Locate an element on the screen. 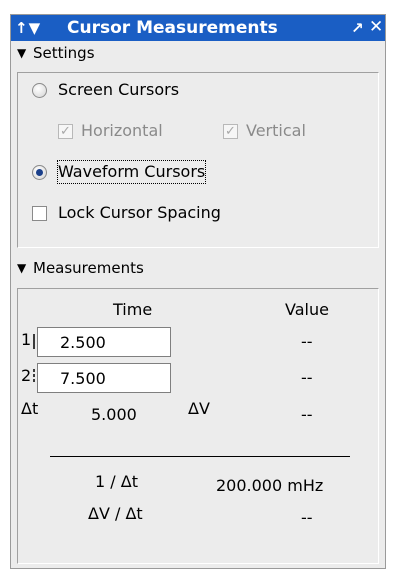 Image resolution: width=401 pixels, height=577 pixels. lock-cursor-spacing-label: Lock Cursor Spacing is located at coordinates (139, 212).